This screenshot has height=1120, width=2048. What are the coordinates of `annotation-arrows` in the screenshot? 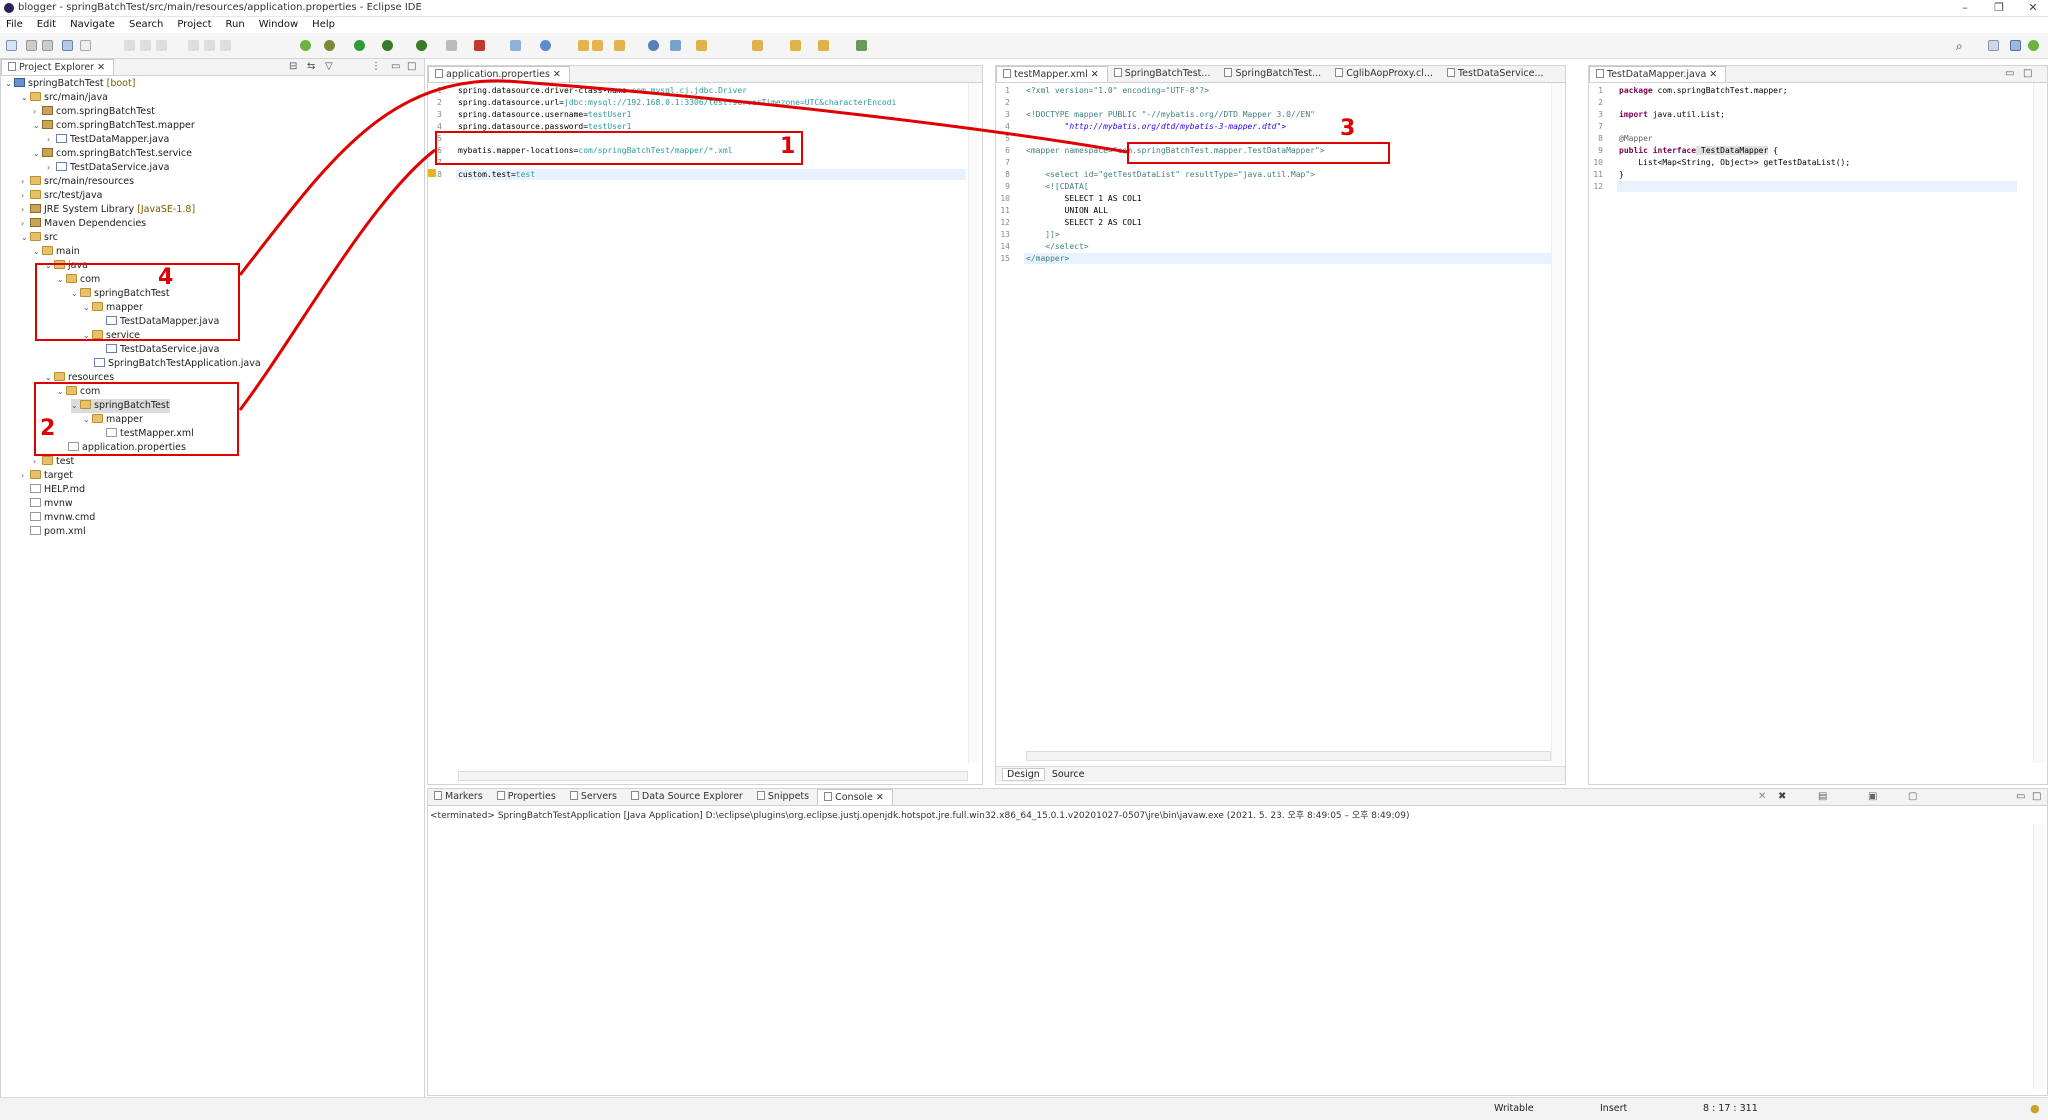 It's located at (683, 245).